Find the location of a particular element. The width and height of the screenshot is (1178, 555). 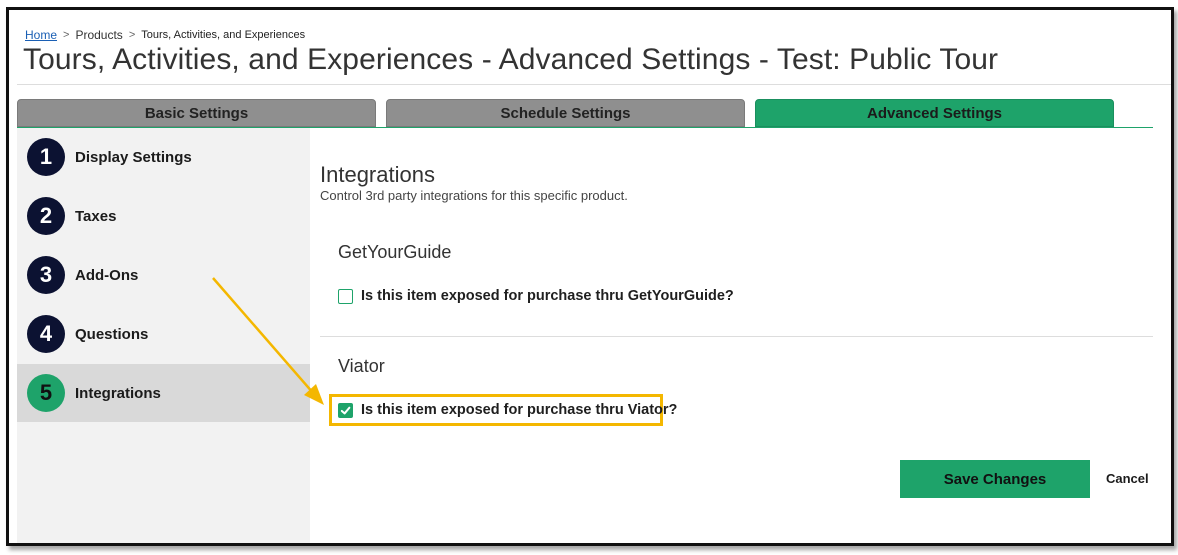

title-divider is located at coordinates (594, 84).